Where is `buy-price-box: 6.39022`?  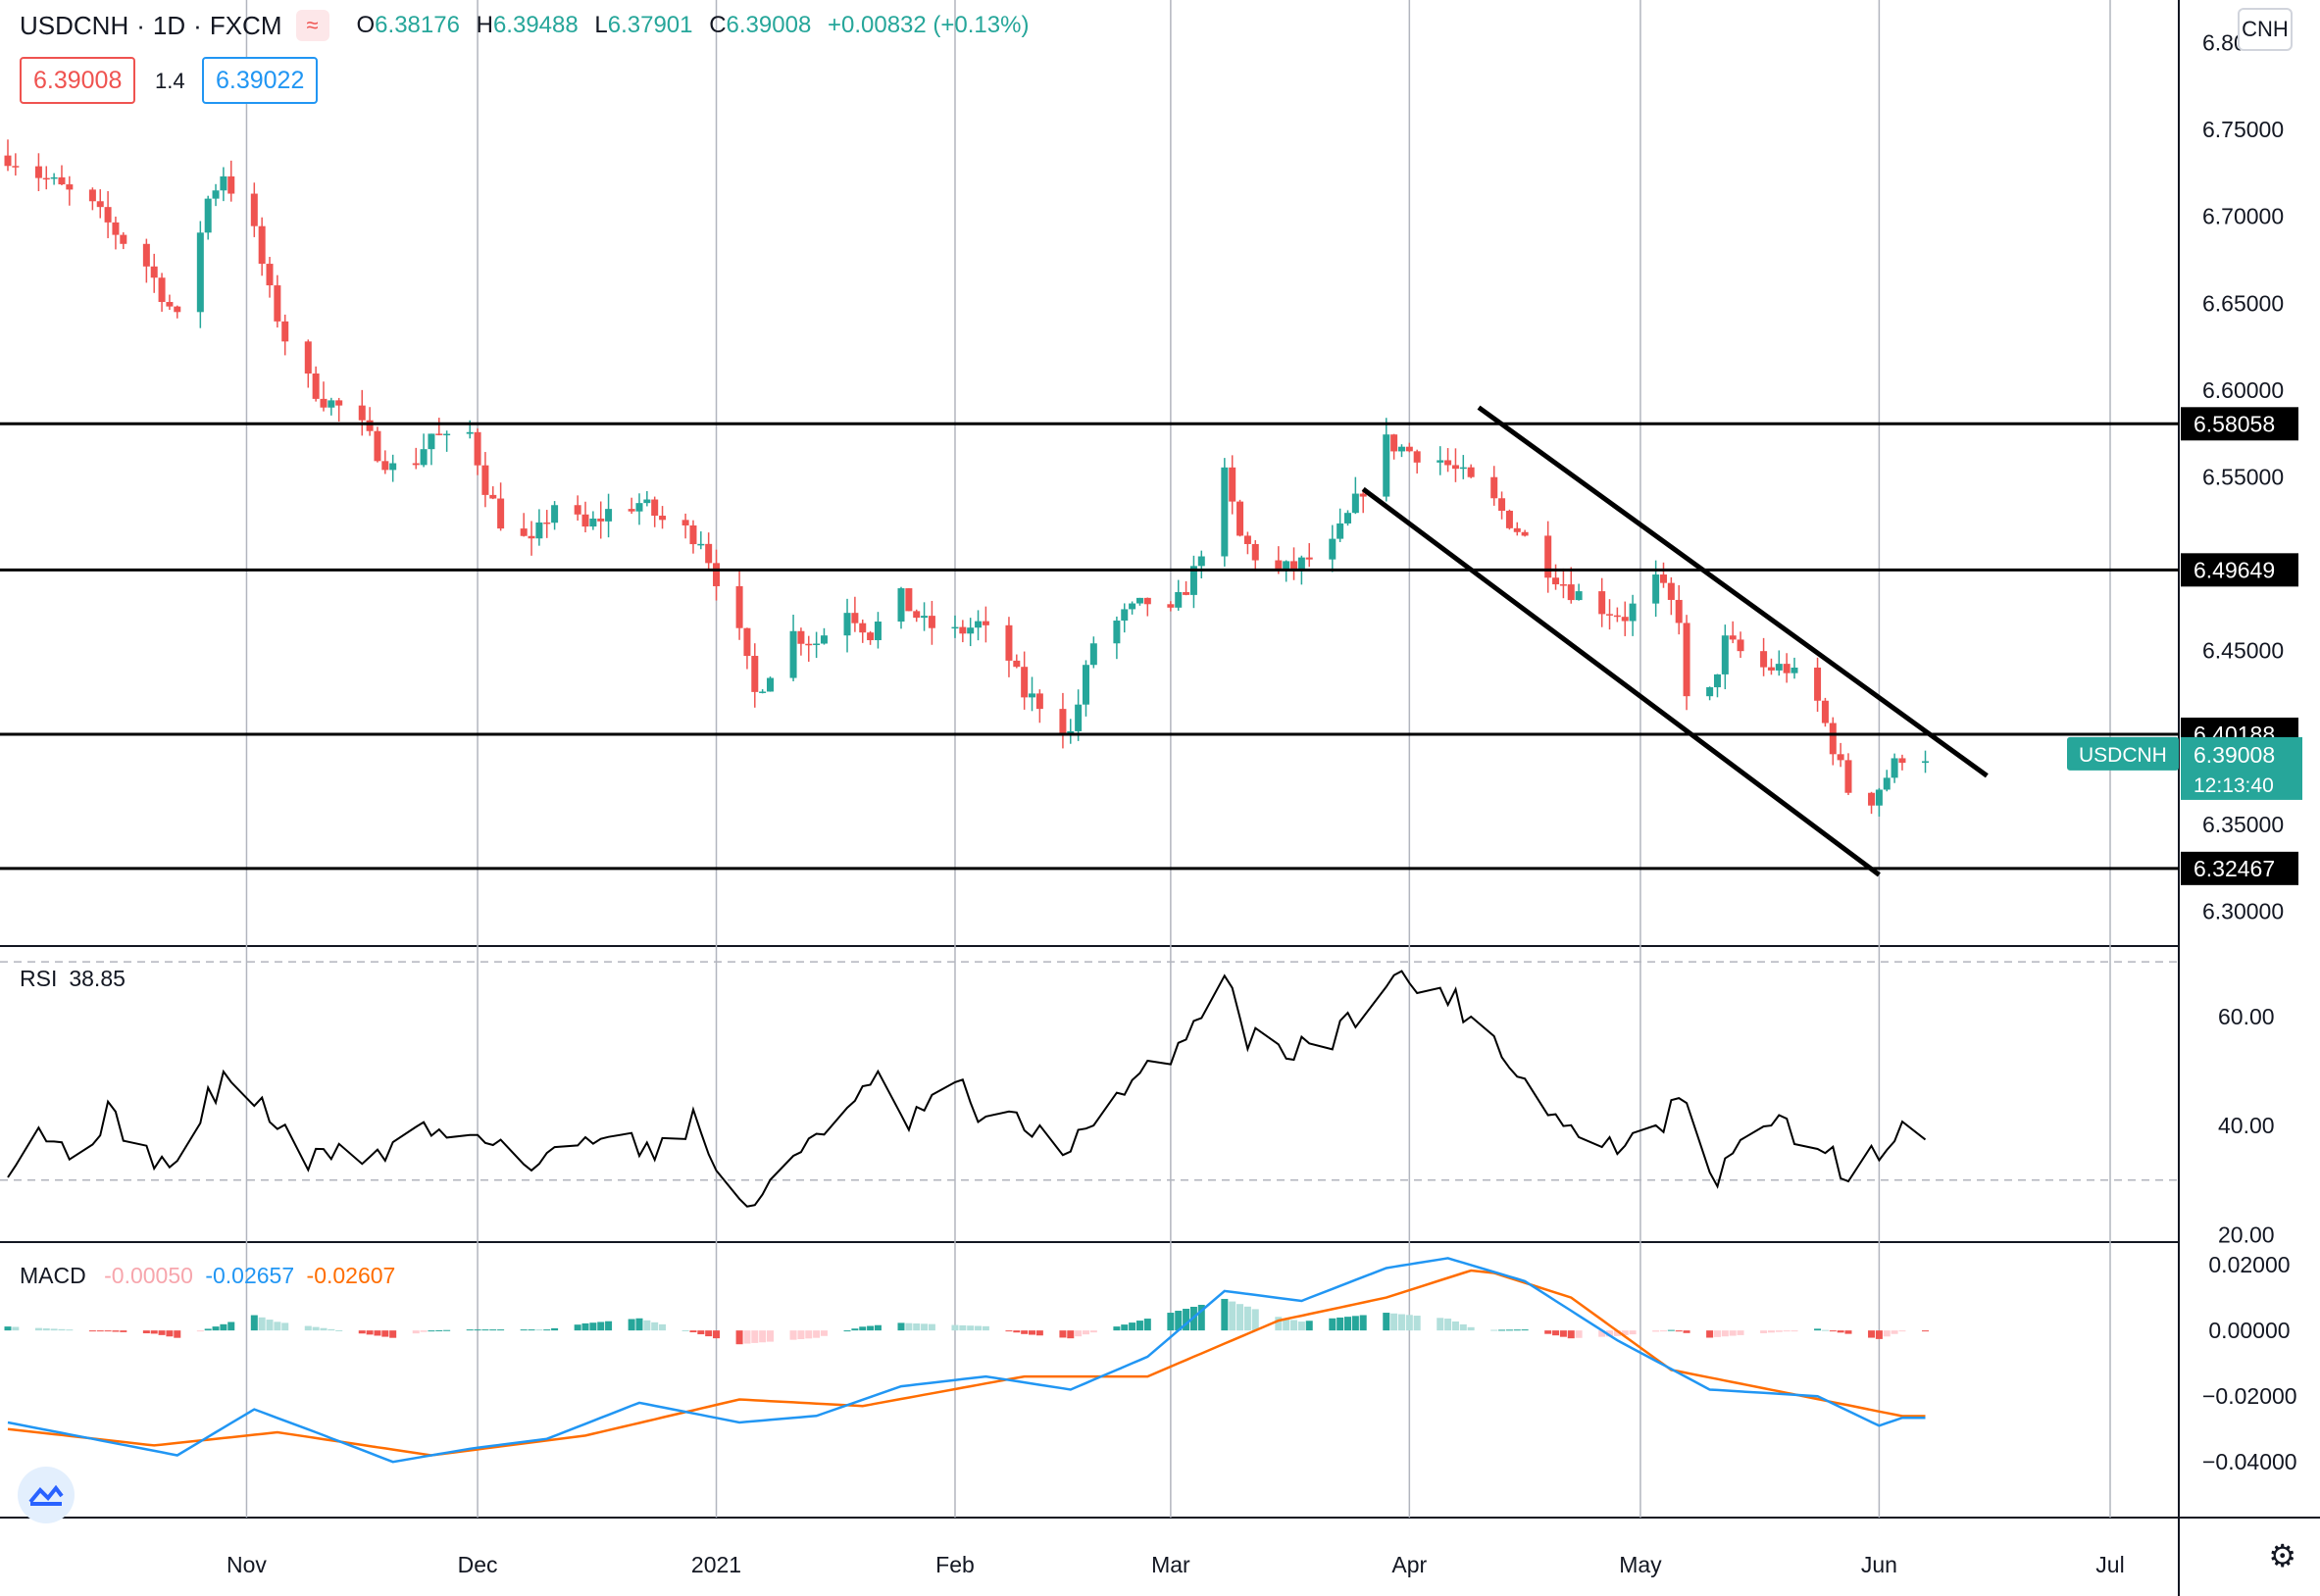 buy-price-box: 6.39022 is located at coordinates (260, 80).